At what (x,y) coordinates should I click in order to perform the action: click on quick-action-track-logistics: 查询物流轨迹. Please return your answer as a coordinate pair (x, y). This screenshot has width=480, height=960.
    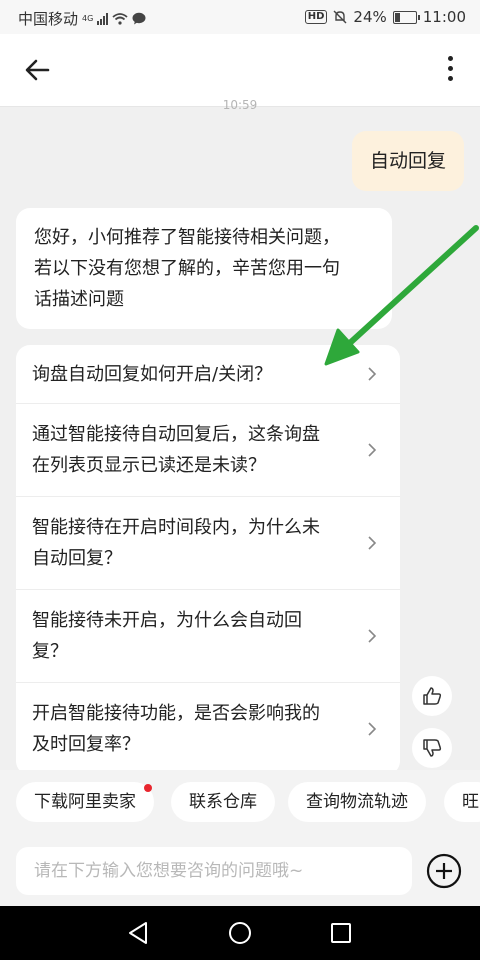
    Looking at the image, I should click on (357, 802).